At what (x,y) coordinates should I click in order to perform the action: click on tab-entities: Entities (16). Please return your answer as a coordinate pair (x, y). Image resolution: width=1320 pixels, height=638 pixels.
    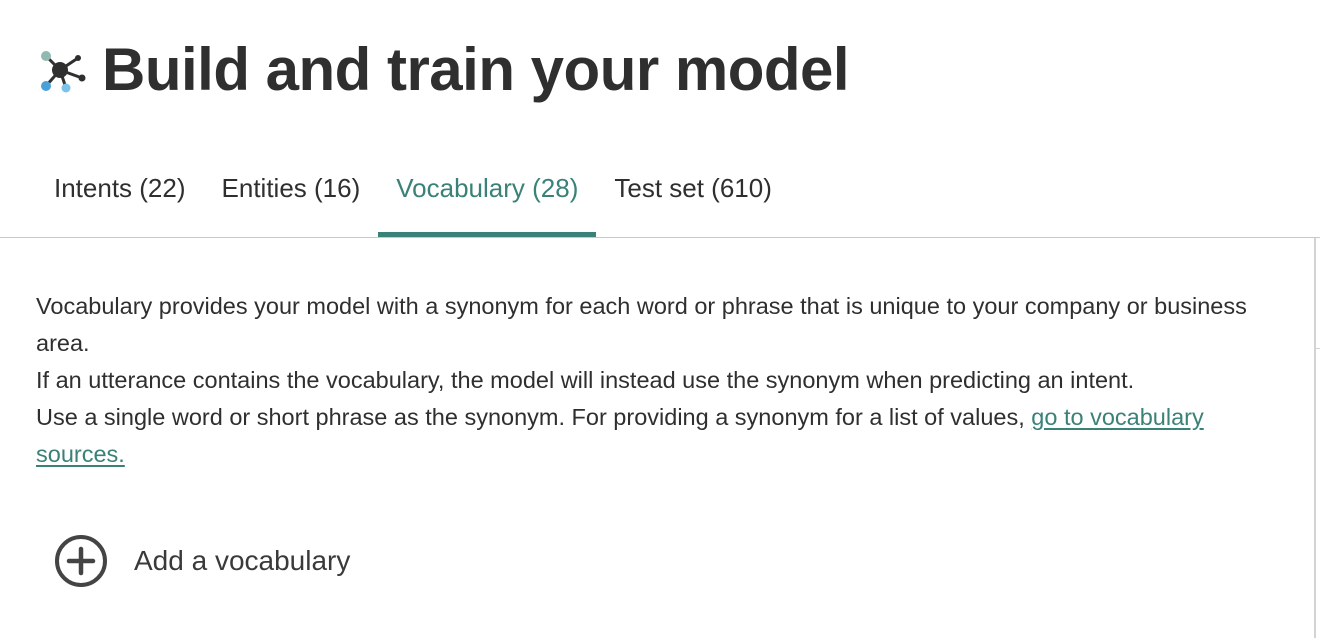
    Looking at the image, I should click on (291, 188).